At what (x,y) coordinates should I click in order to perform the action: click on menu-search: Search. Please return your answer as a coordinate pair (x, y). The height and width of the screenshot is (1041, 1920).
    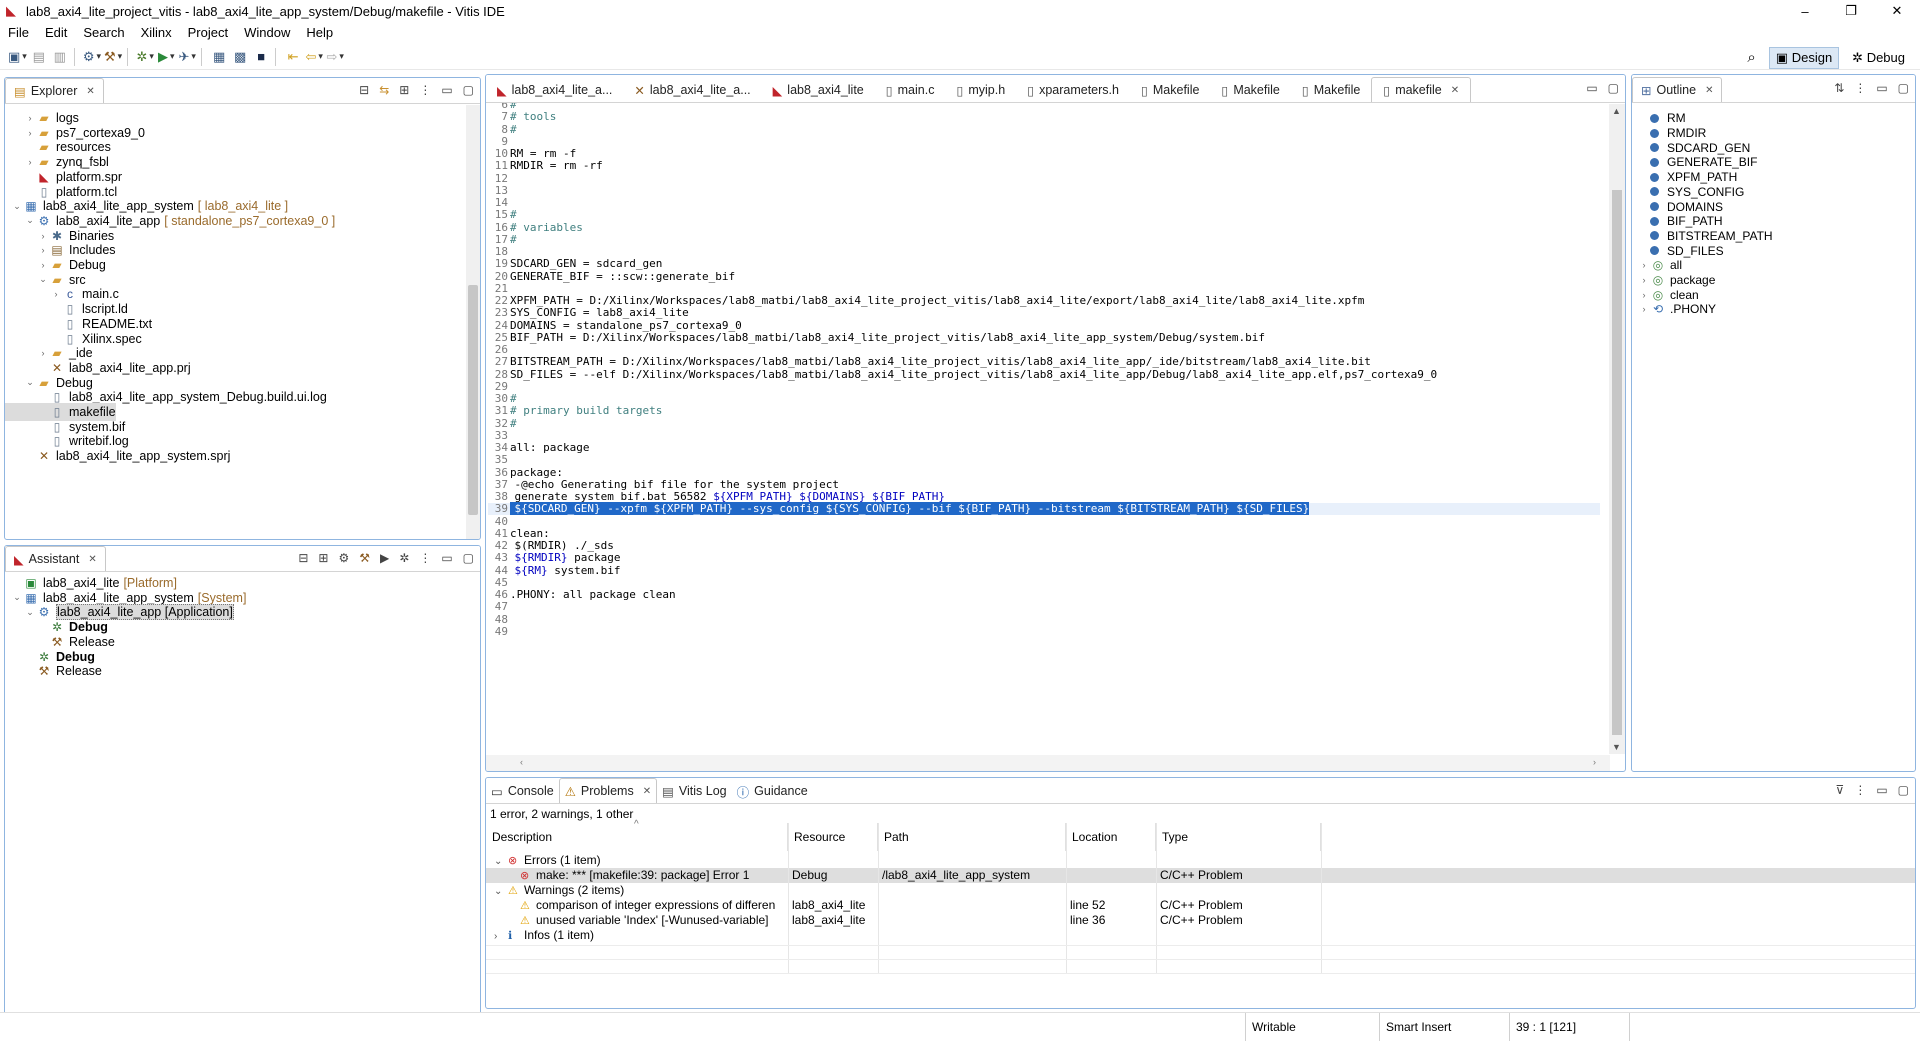
    Looking at the image, I should click on (103, 32).